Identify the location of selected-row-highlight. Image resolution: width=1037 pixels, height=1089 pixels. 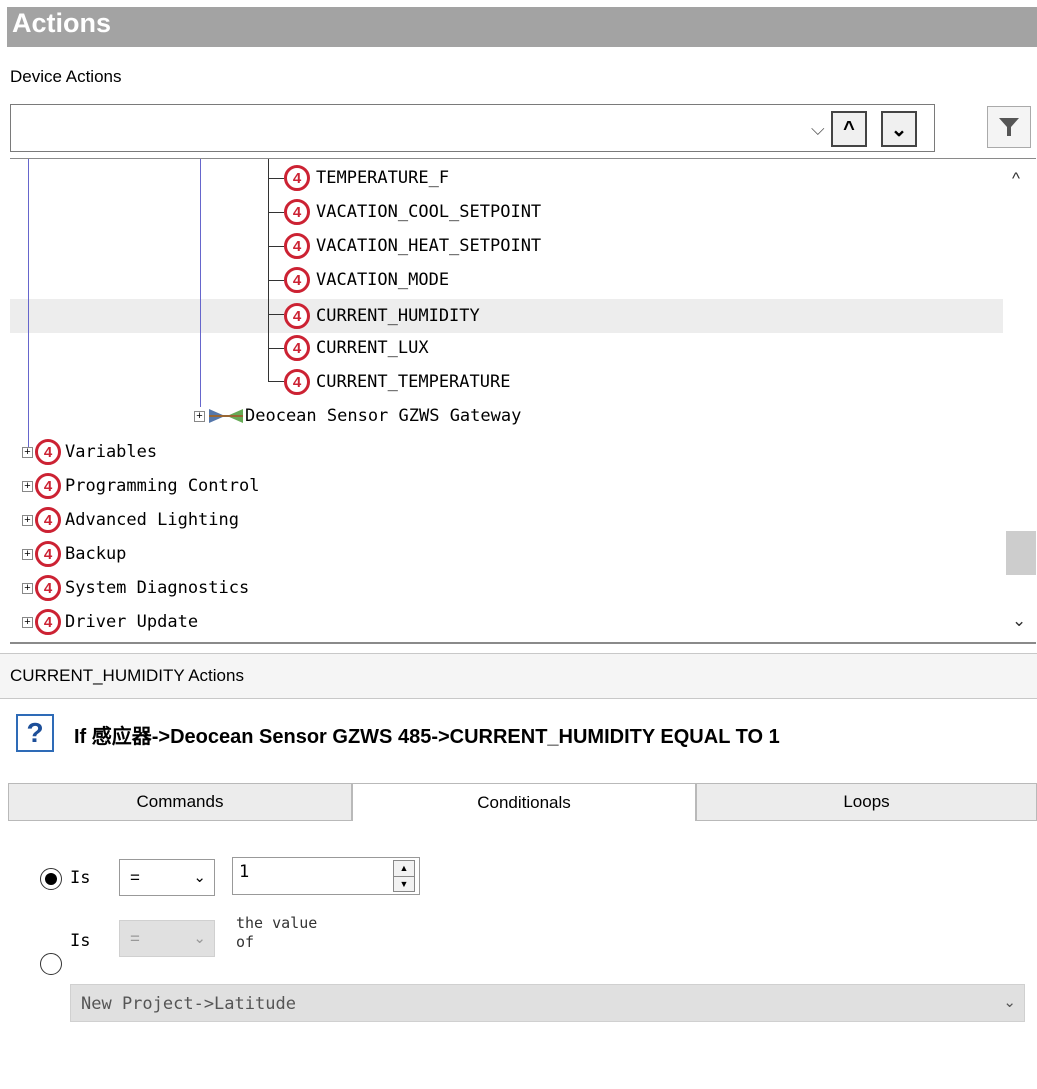
(506, 316).